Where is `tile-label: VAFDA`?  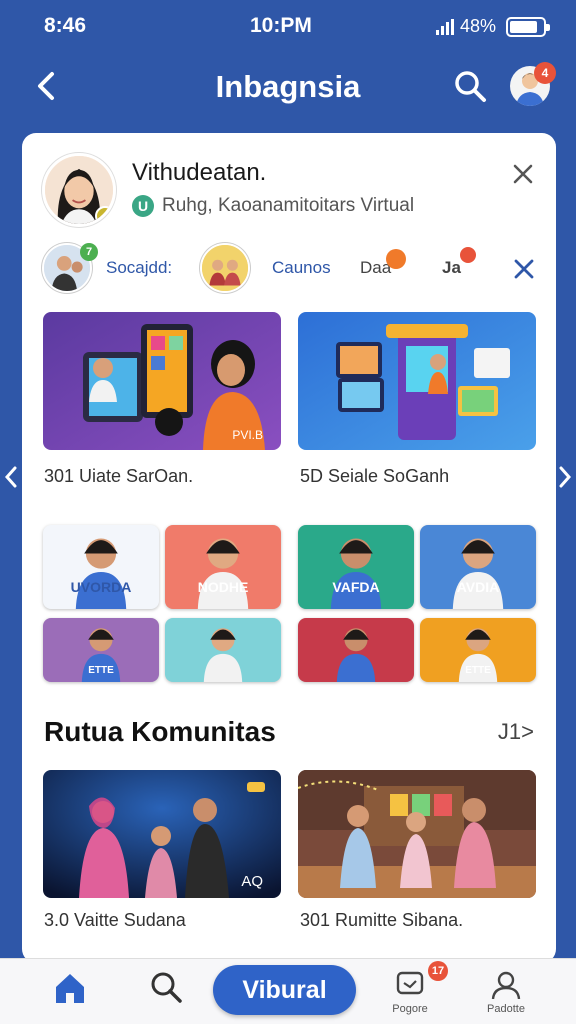
tile-label: VAFDA is located at coordinates (356, 587).